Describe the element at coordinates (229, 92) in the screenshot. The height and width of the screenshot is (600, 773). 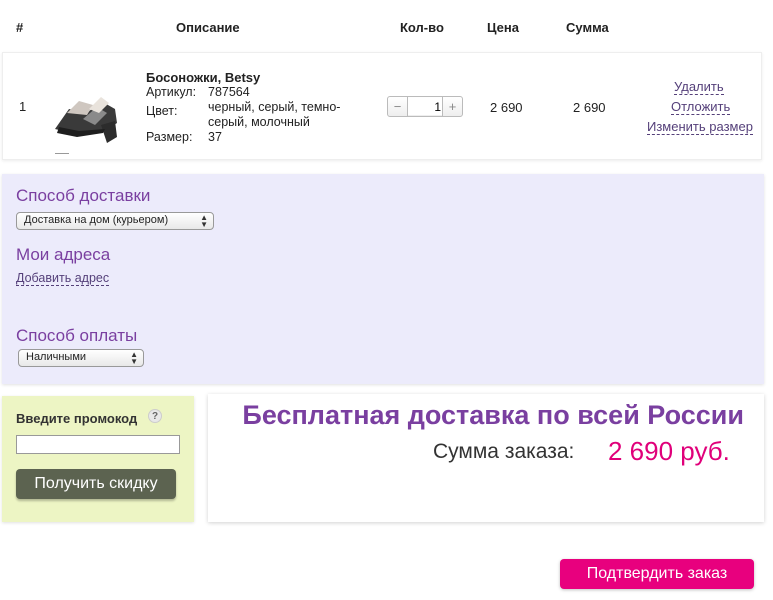
I see `article-value: 787564` at that location.